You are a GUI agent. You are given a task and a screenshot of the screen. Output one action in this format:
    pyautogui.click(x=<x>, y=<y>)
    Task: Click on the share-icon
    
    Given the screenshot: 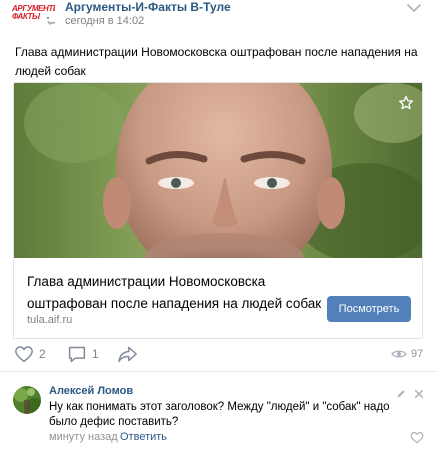 What is the action you would take?
    pyautogui.click(x=127, y=354)
    